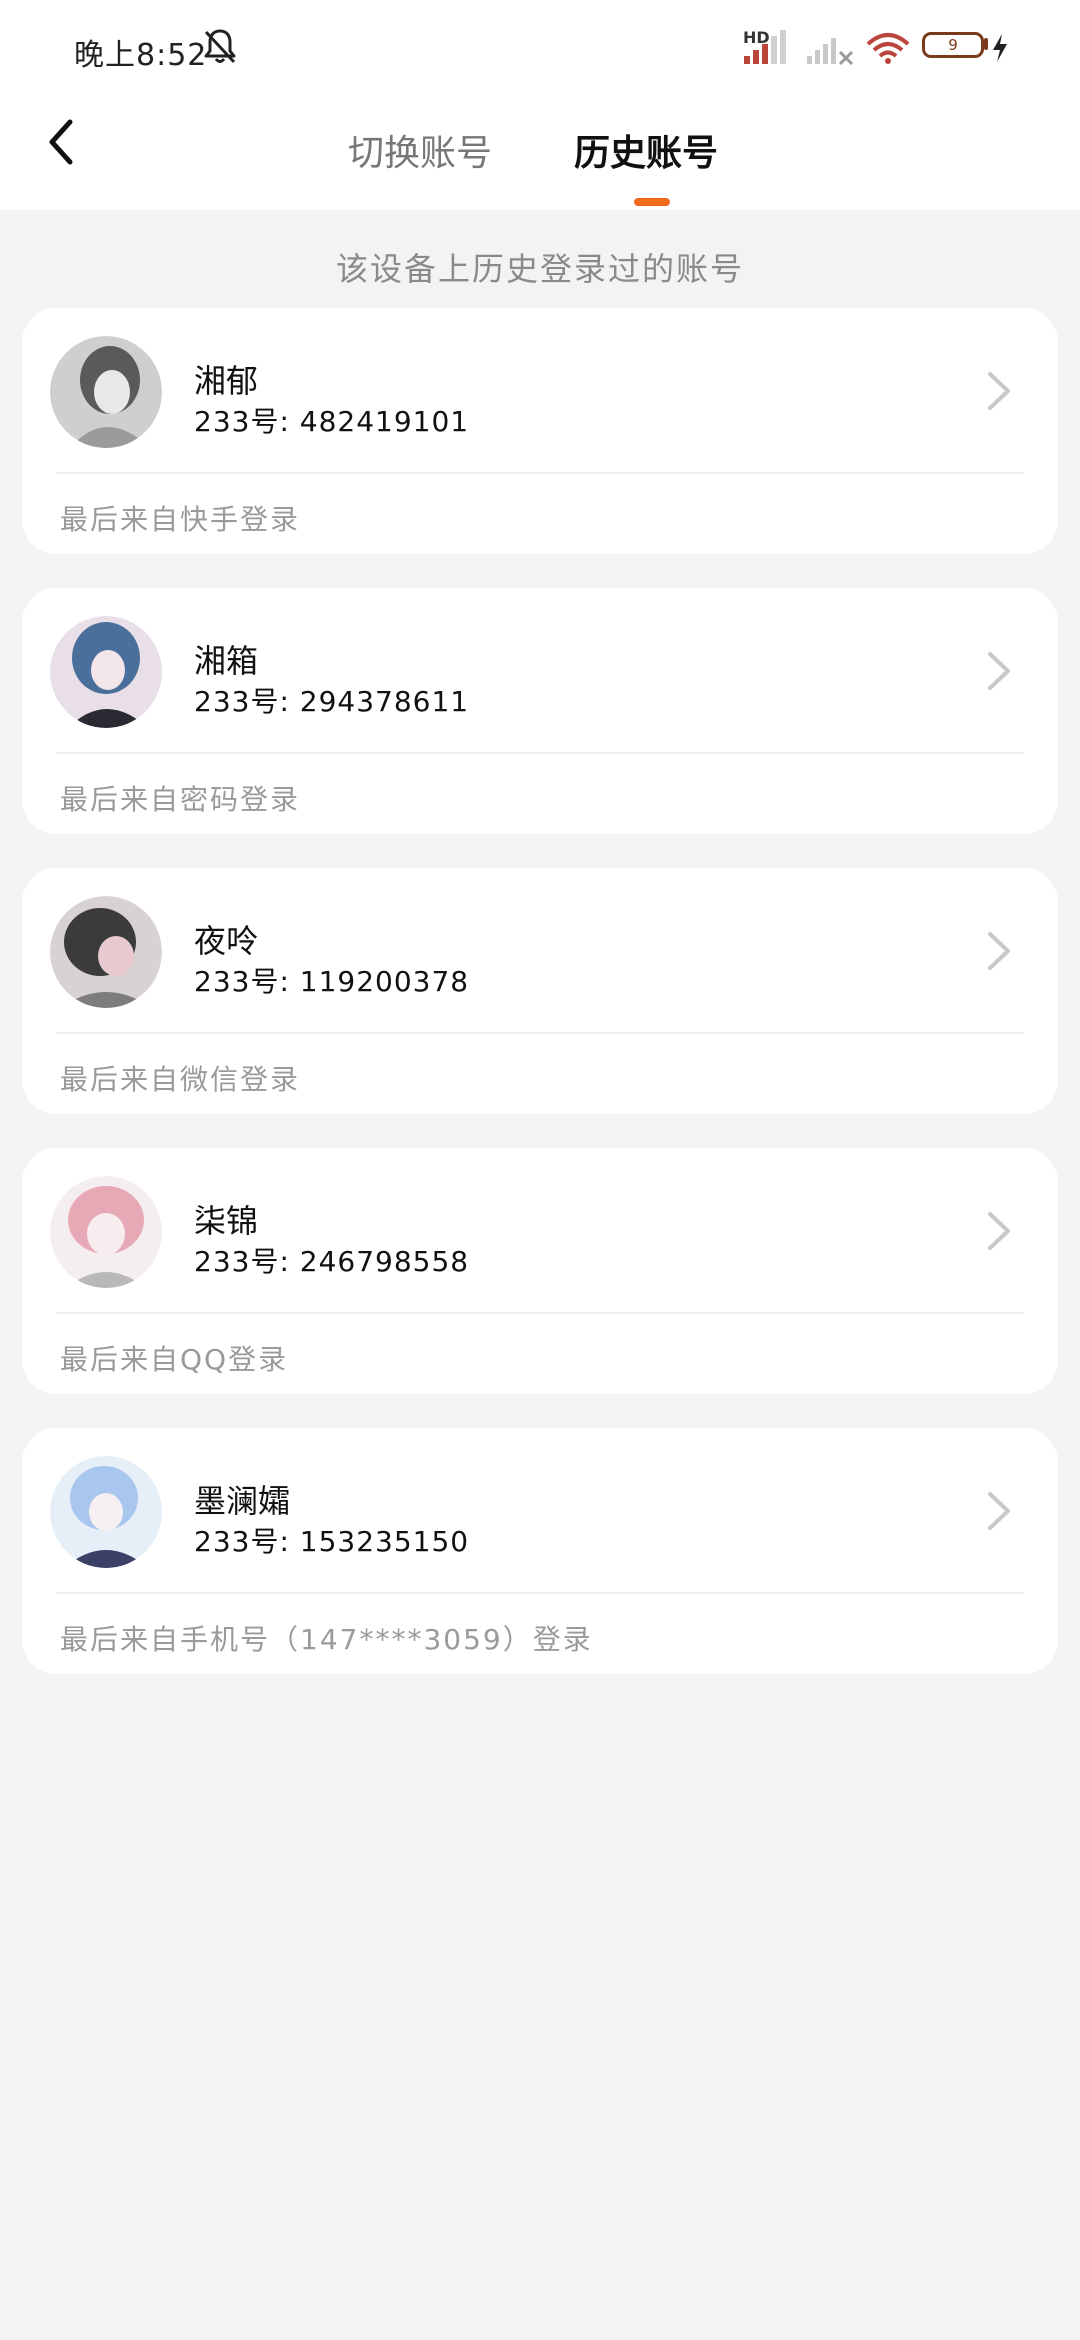  What do you see at coordinates (830, 52) in the screenshot?
I see `signal-no-service-icon` at bounding box center [830, 52].